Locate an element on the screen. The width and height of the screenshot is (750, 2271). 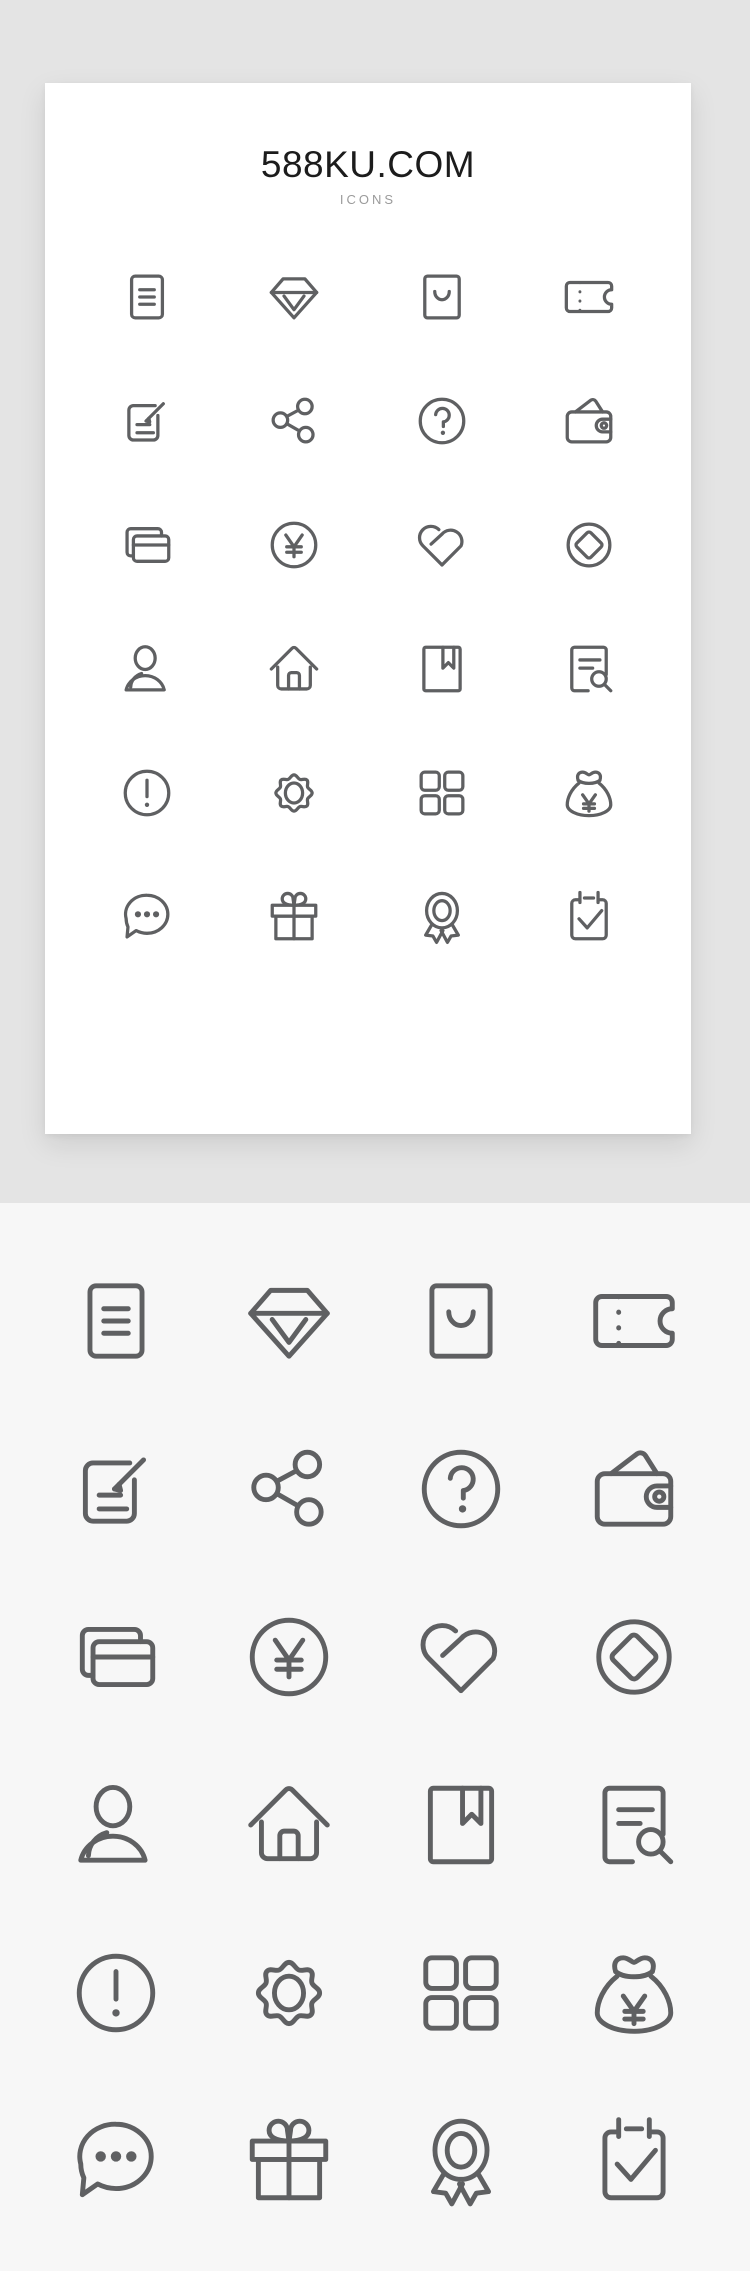
settings-gear-icon is located at coordinates (294, 793).